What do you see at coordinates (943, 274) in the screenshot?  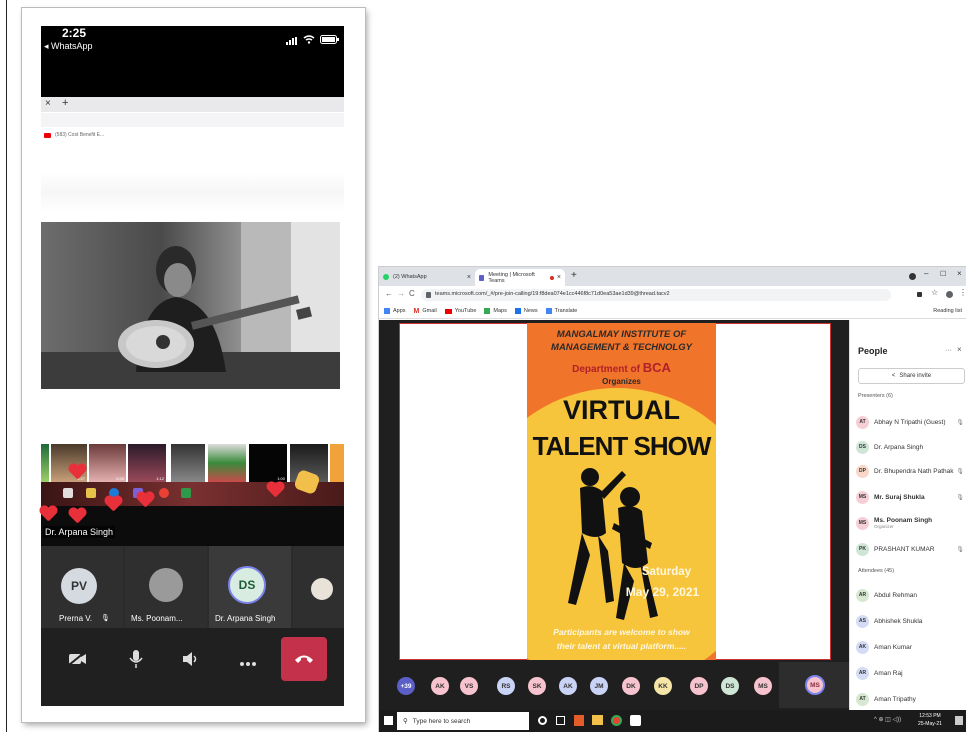 I see `maximize-icon: ☐` at bounding box center [943, 274].